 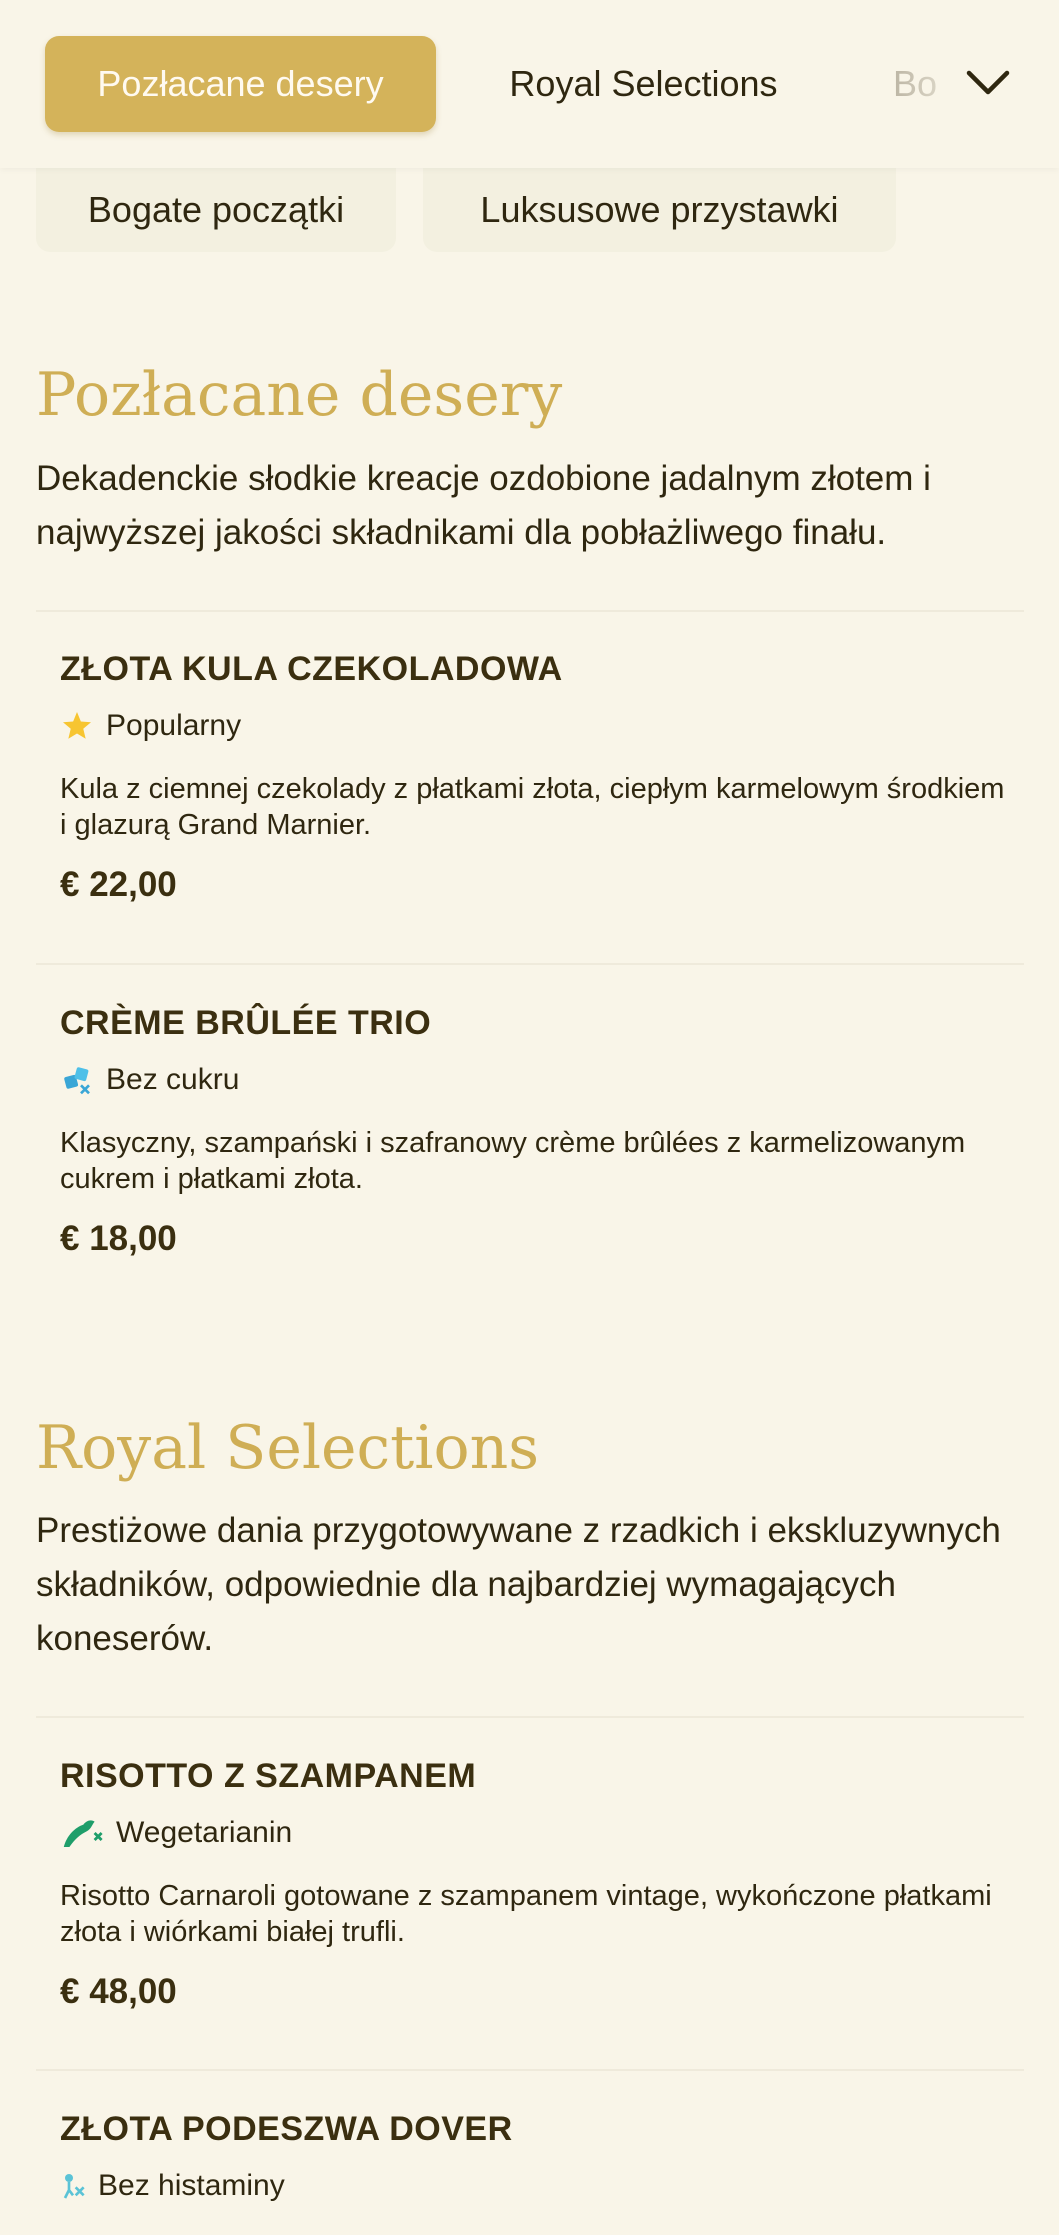 I want to click on chip-bogate-poczatki: Bogate początki, so click(x=216, y=210).